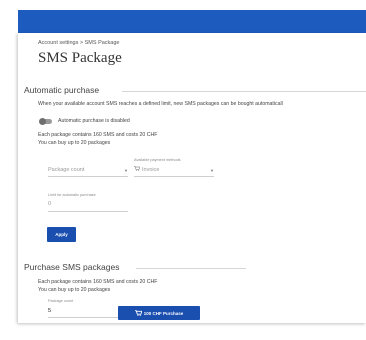 The height and width of the screenshot is (340, 366). Describe the element at coordinates (88, 202) in the screenshot. I see `auto-purchase-limit-input: Limit for automatic purchase 0` at that location.